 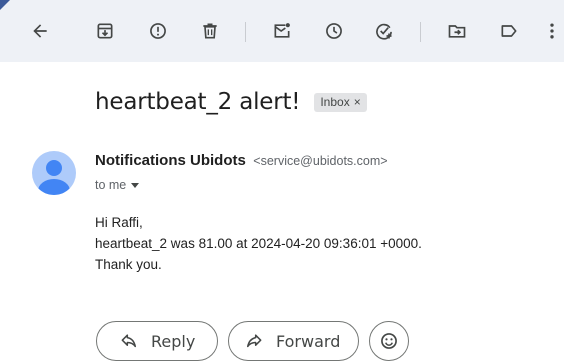 I want to click on move-to-button, so click(x=457, y=31).